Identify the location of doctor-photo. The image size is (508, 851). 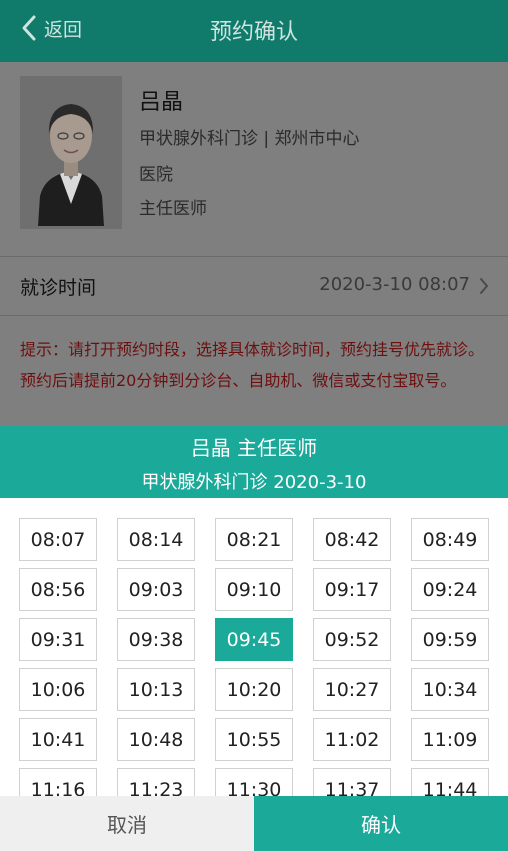
(71, 152).